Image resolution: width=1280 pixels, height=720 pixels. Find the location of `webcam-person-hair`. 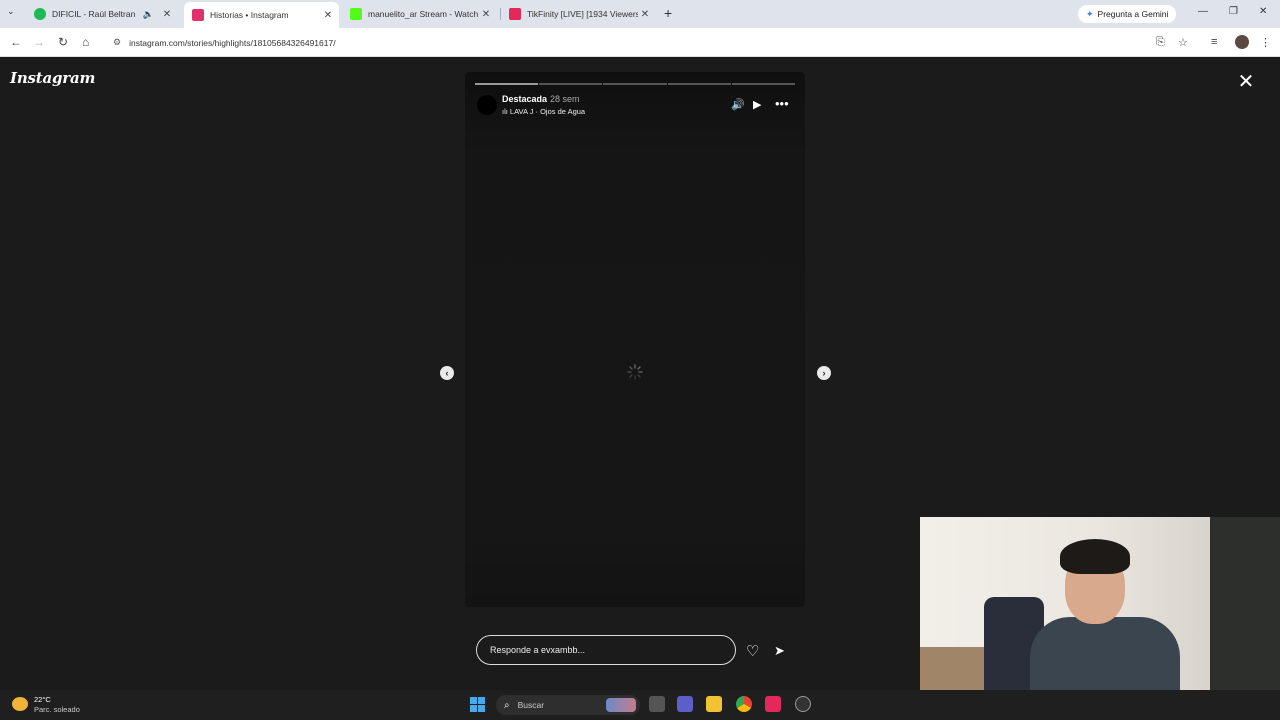

webcam-person-hair is located at coordinates (1095, 556).